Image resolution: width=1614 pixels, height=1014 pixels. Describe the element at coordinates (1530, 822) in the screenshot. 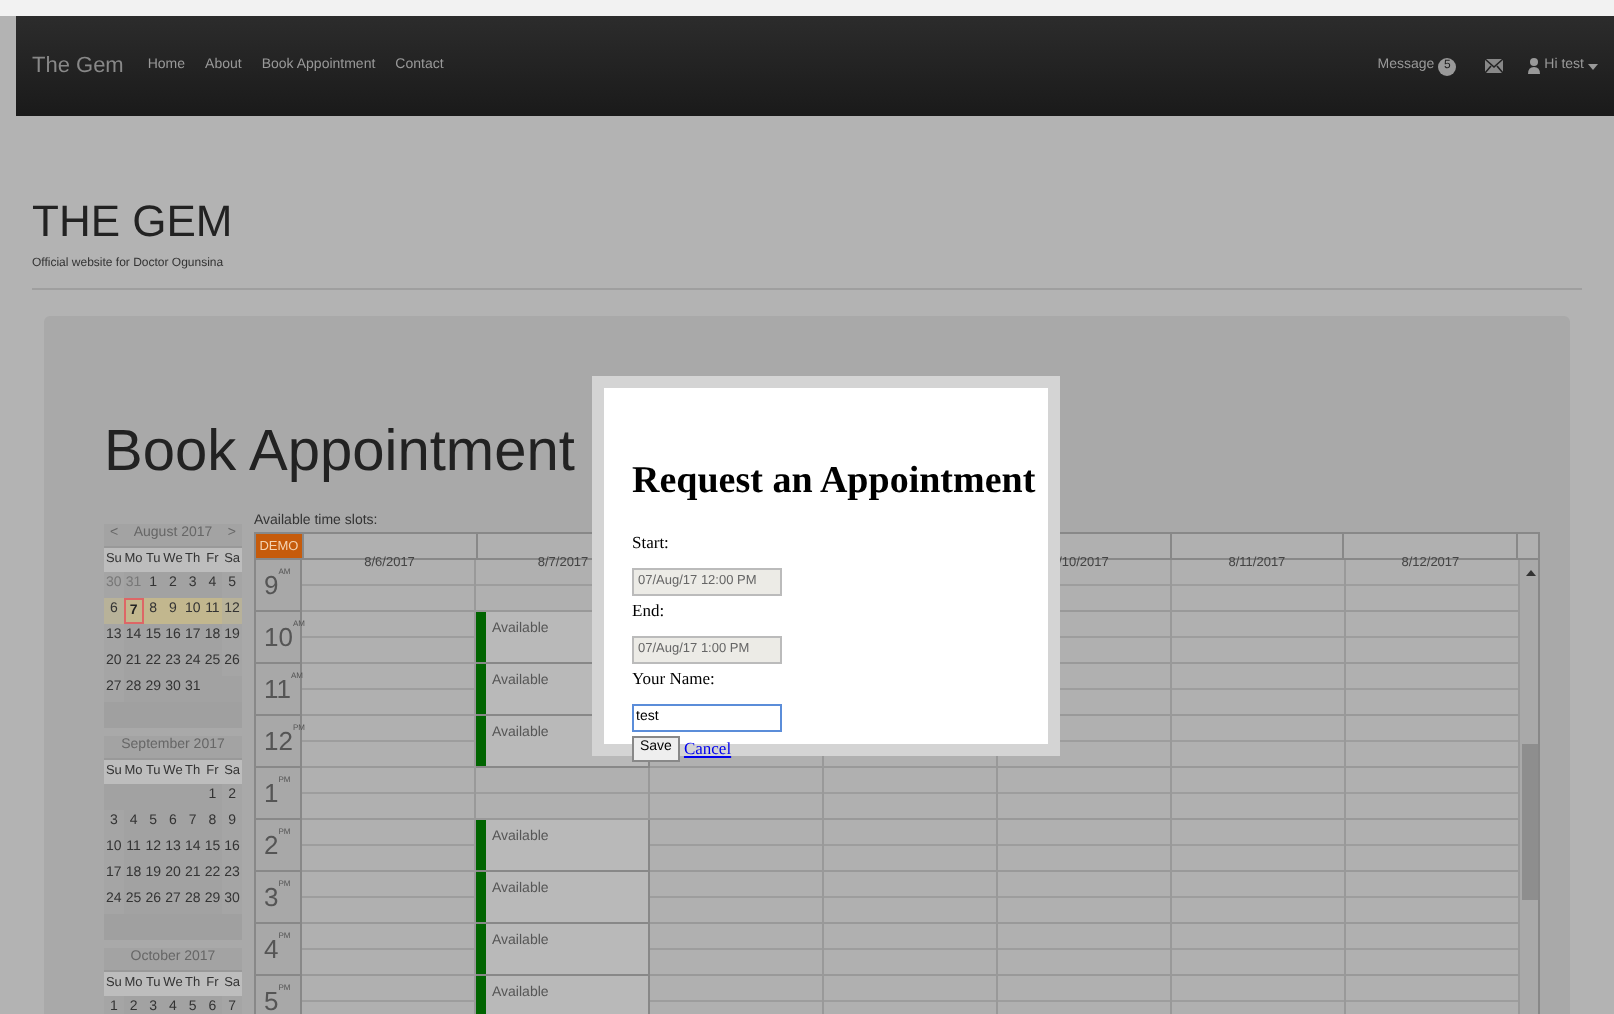

I see `scrollbar-thumb` at that location.